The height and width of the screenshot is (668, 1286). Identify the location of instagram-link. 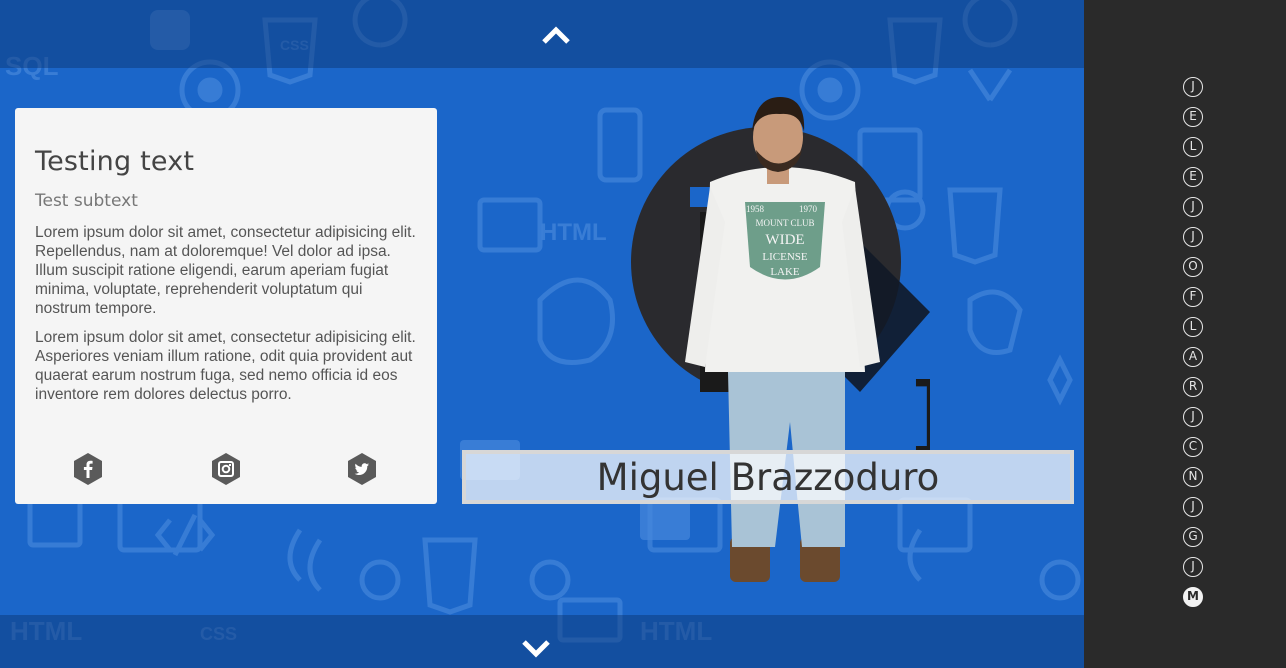
(226, 469).